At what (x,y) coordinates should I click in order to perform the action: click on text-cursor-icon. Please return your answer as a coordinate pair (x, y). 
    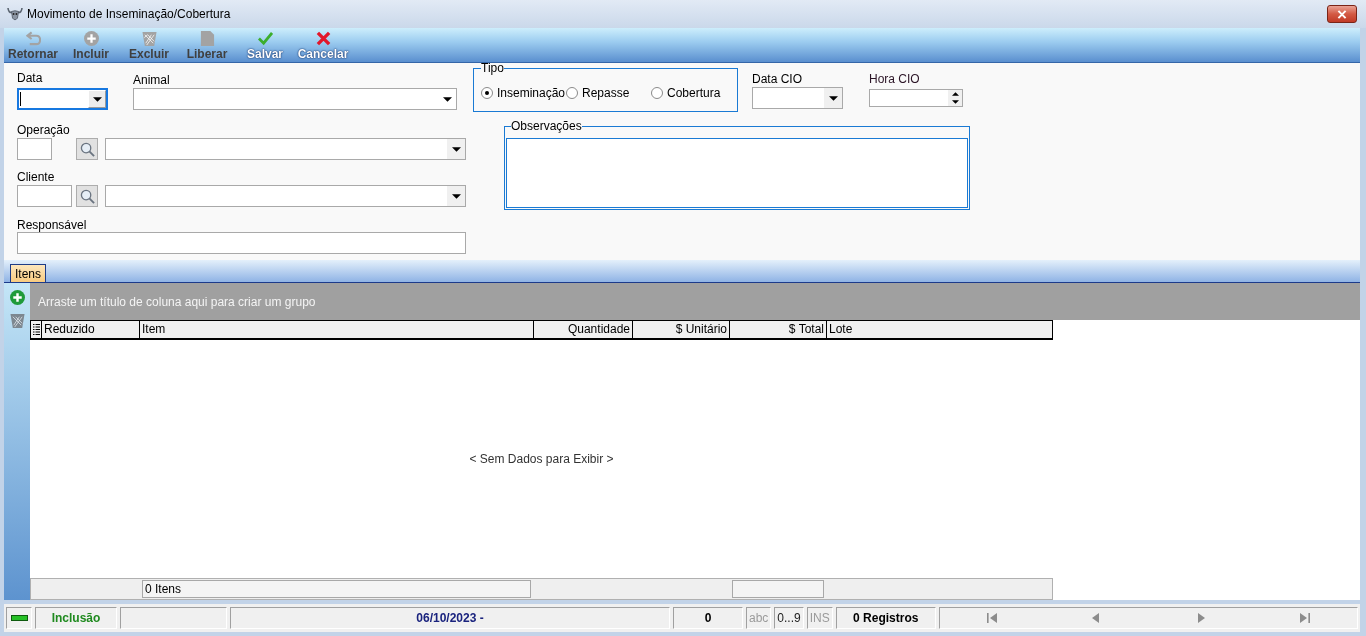
    Looking at the image, I should click on (20, 99).